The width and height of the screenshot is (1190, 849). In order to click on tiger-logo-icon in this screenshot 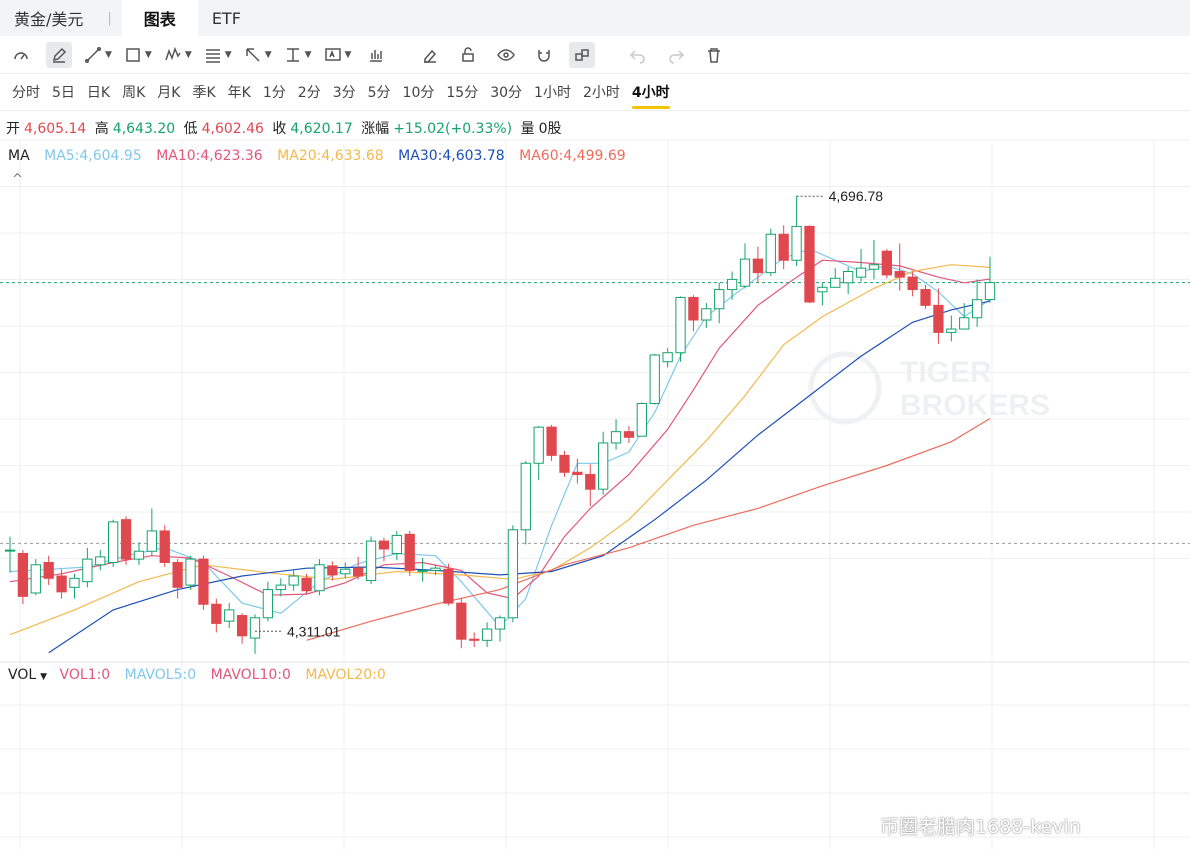, I will do `click(845, 388)`.